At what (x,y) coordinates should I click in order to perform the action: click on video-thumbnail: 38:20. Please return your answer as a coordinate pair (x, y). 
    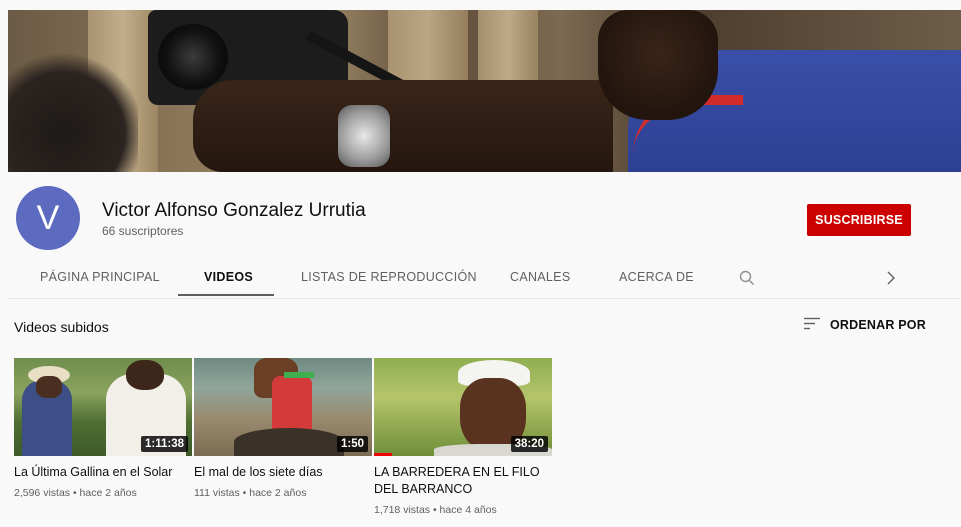
    Looking at the image, I should click on (463, 407).